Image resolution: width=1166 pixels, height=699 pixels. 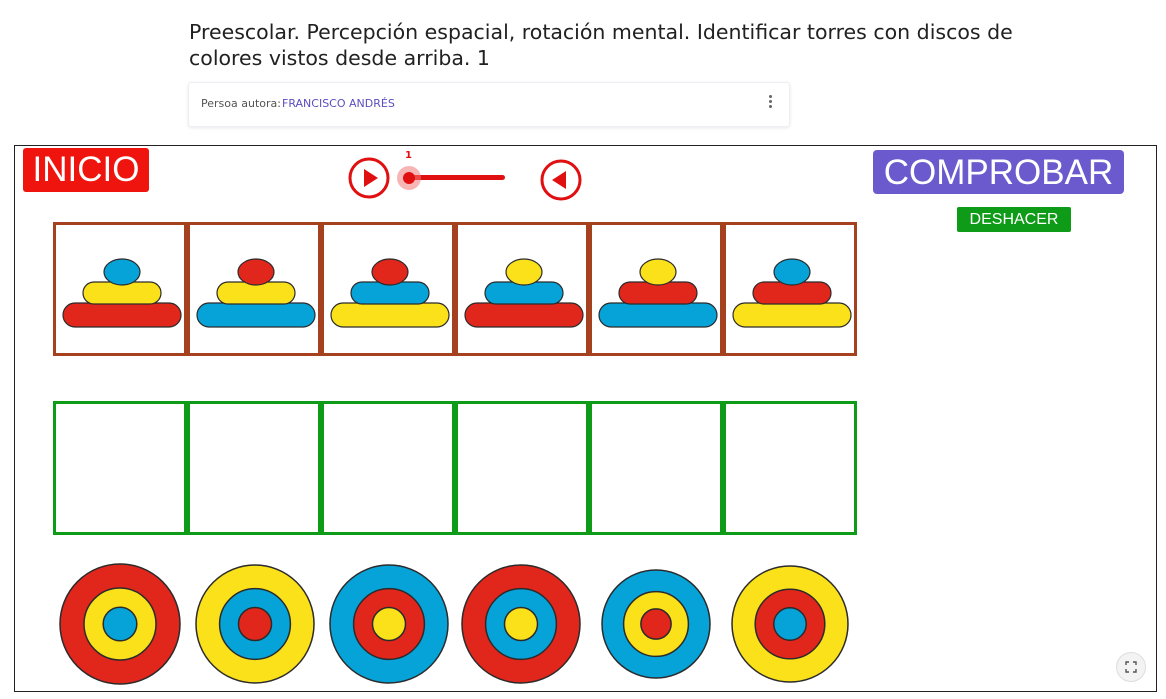 What do you see at coordinates (241, 103) in the screenshot?
I see `author-label: Persoa autora:` at bounding box center [241, 103].